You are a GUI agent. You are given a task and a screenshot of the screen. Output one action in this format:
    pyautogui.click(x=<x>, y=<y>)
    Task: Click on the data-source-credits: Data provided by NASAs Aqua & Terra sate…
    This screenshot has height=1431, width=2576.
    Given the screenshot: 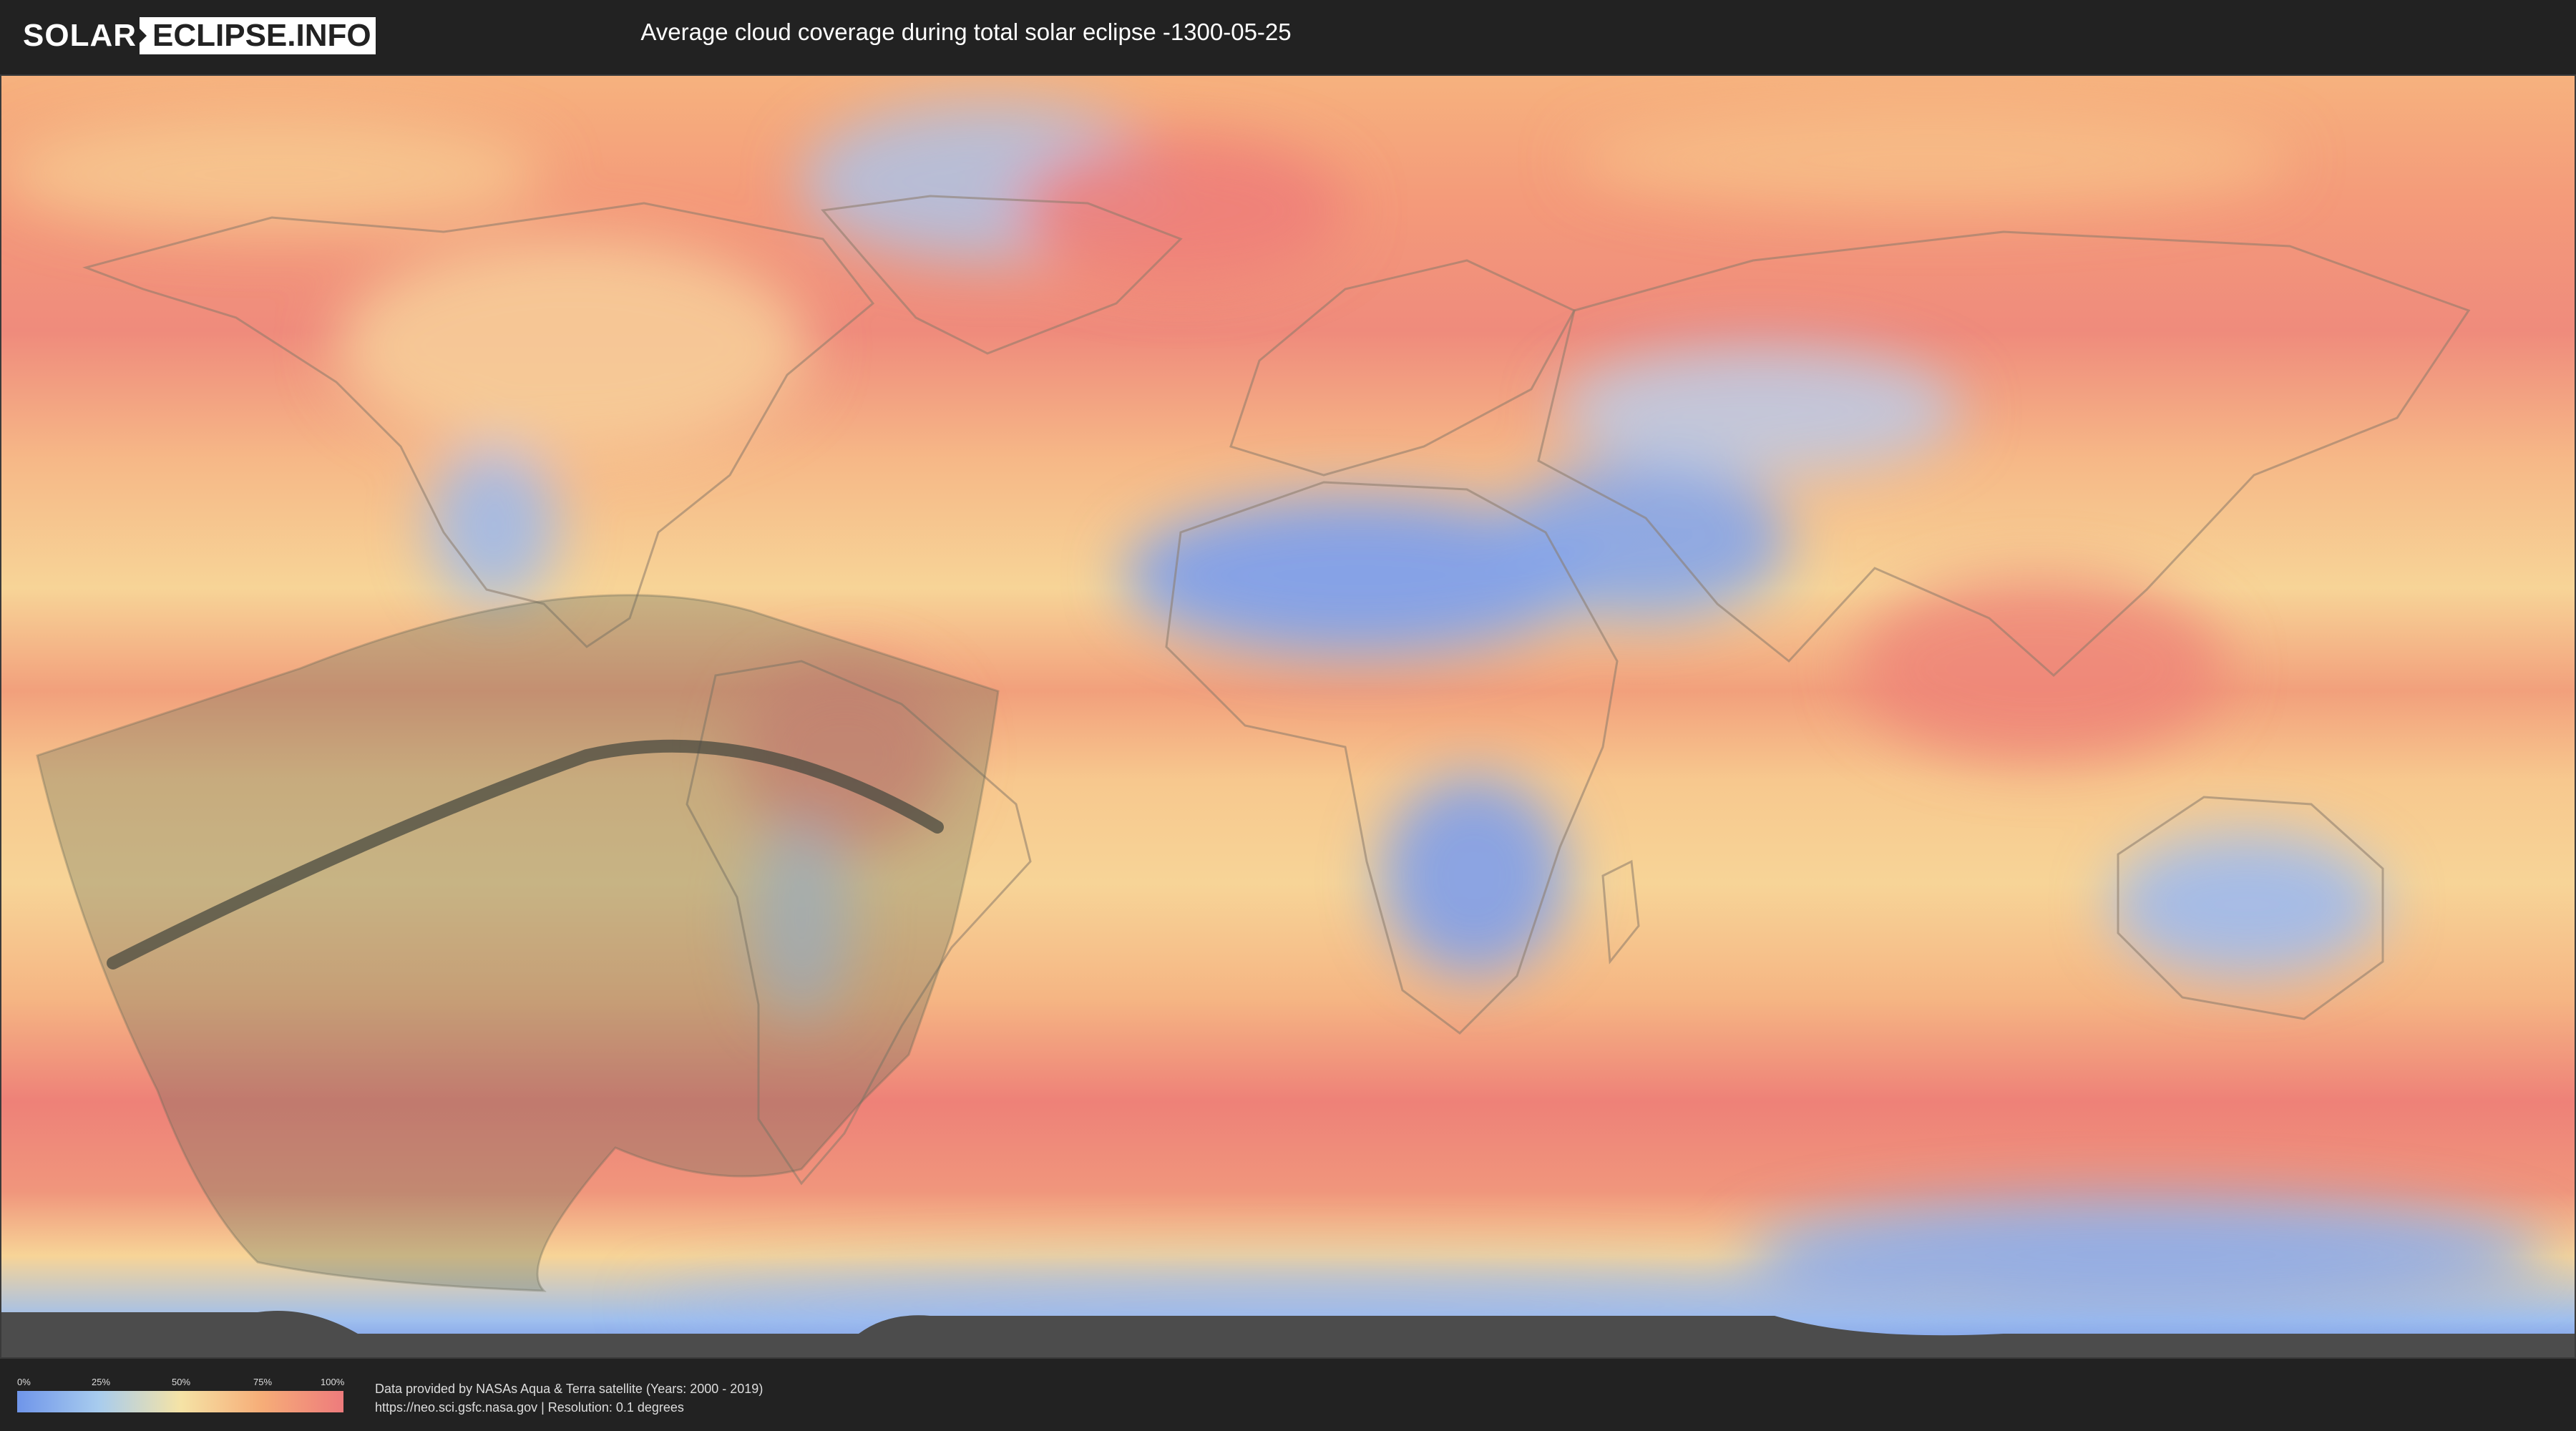 What is the action you would take?
    pyautogui.click(x=569, y=1398)
    